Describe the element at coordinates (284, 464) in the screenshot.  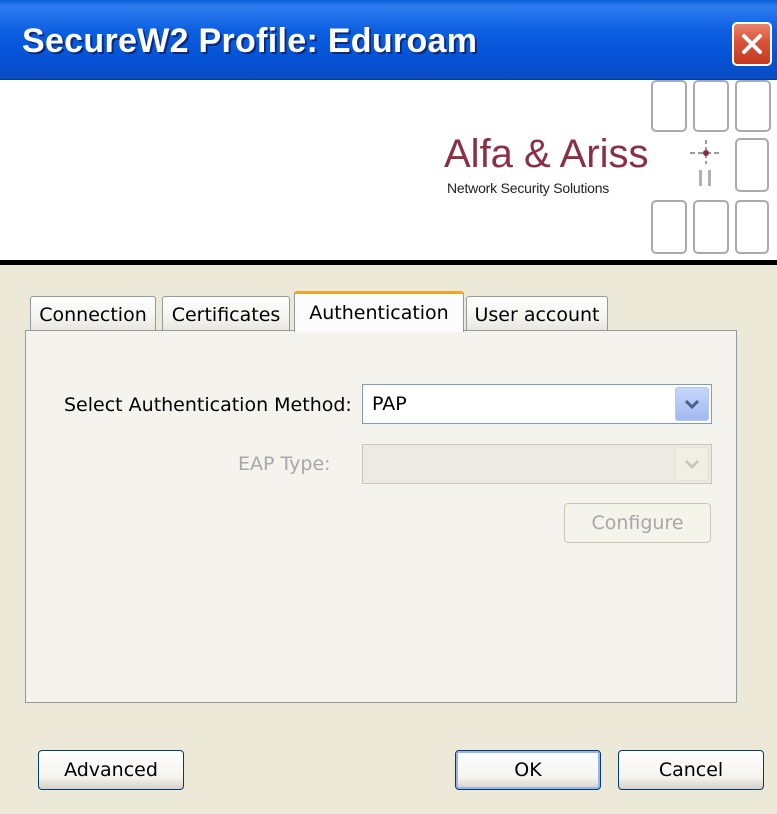
I see `eap-type-label: EAP Type:` at that location.